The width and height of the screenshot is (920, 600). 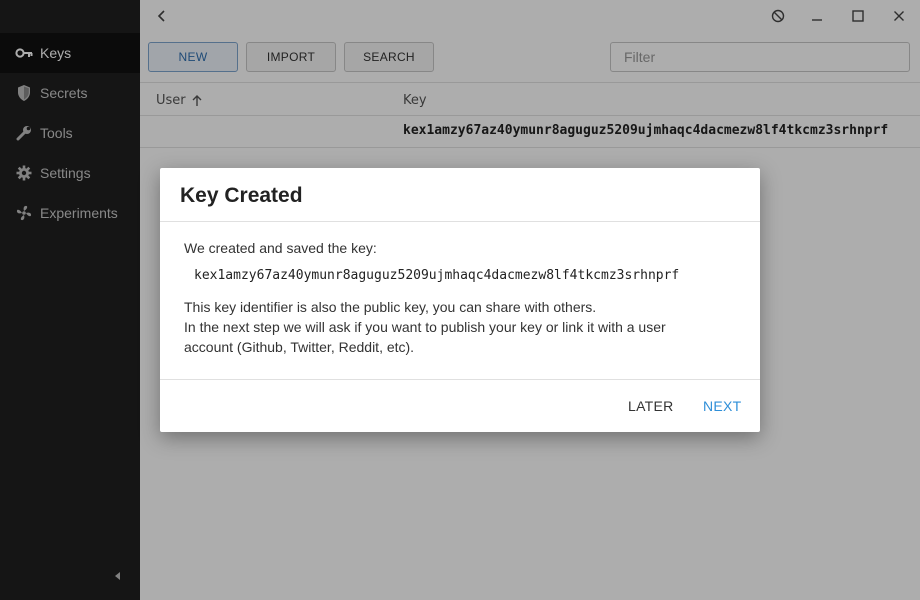 What do you see at coordinates (722, 406) in the screenshot?
I see `next-button: NEXT` at bounding box center [722, 406].